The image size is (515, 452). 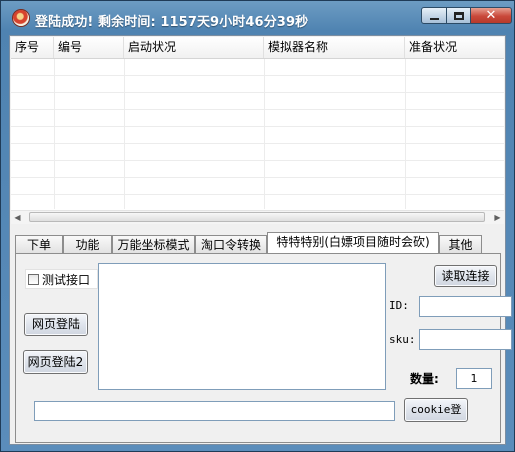 What do you see at coordinates (55, 362) in the screenshot?
I see `web-login-2-button: 网页登陆2` at bounding box center [55, 362].